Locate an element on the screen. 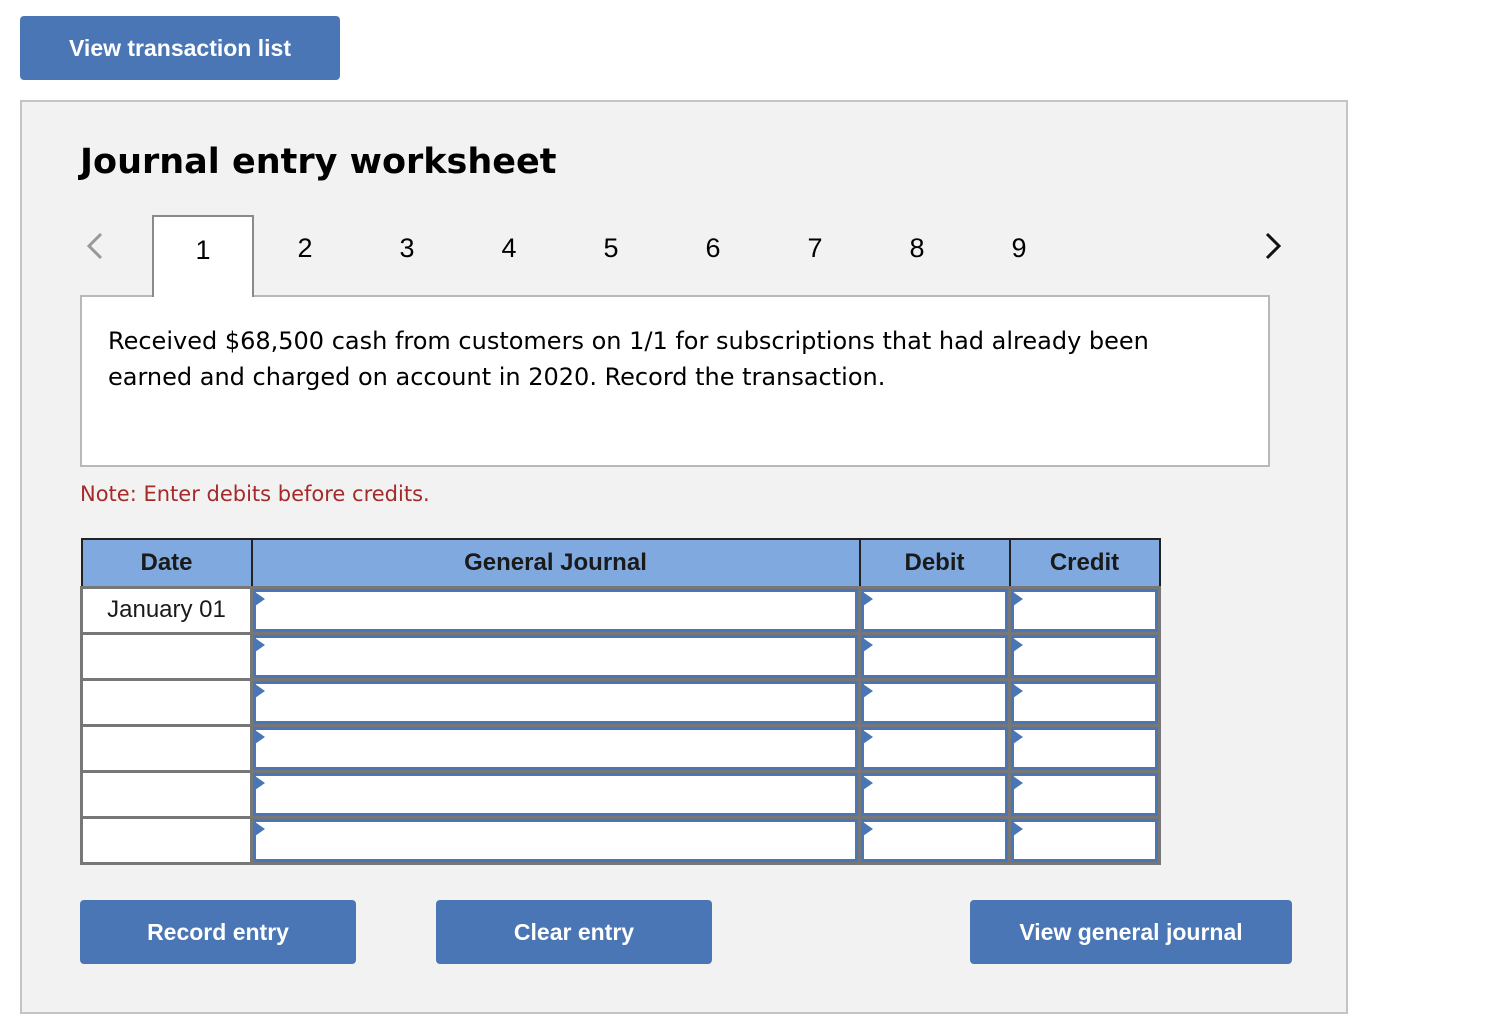  view-transaction-list-button: View transaction list is located at coordinates (180, 48).